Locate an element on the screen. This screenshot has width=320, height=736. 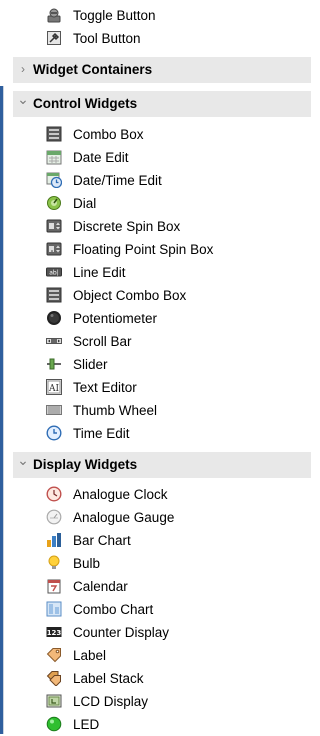
widget-item-date-time-edit: Date/Time Edit is located at coordinates (162, 180).